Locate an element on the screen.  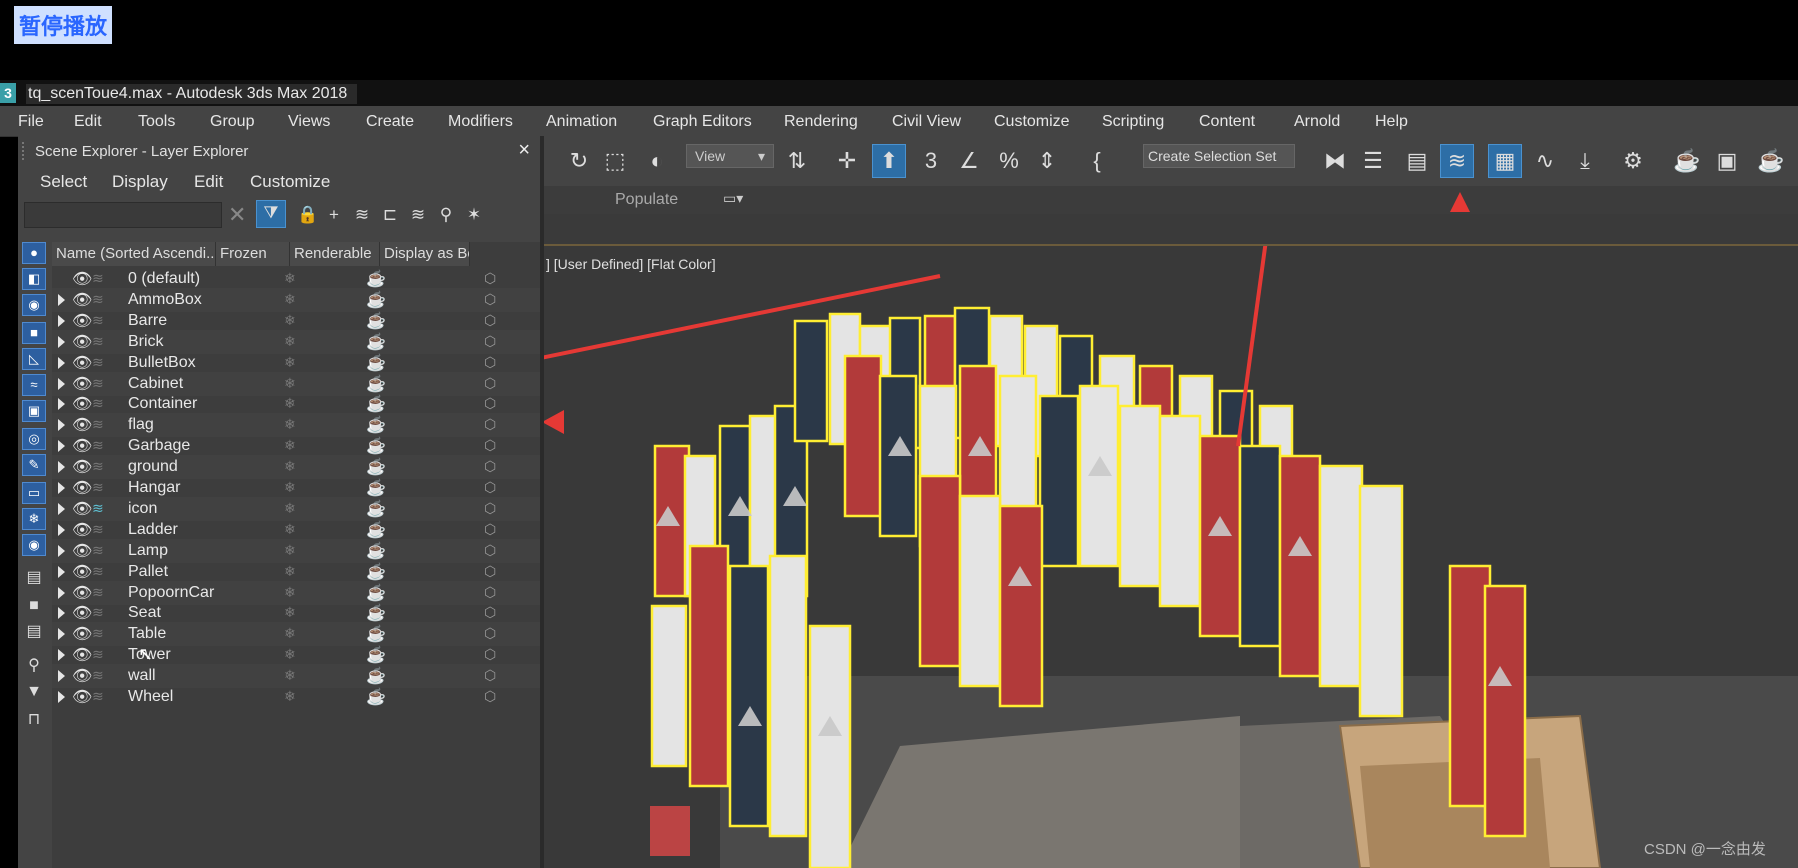
menu-tools: Tools is located at coordinates (156, 122).